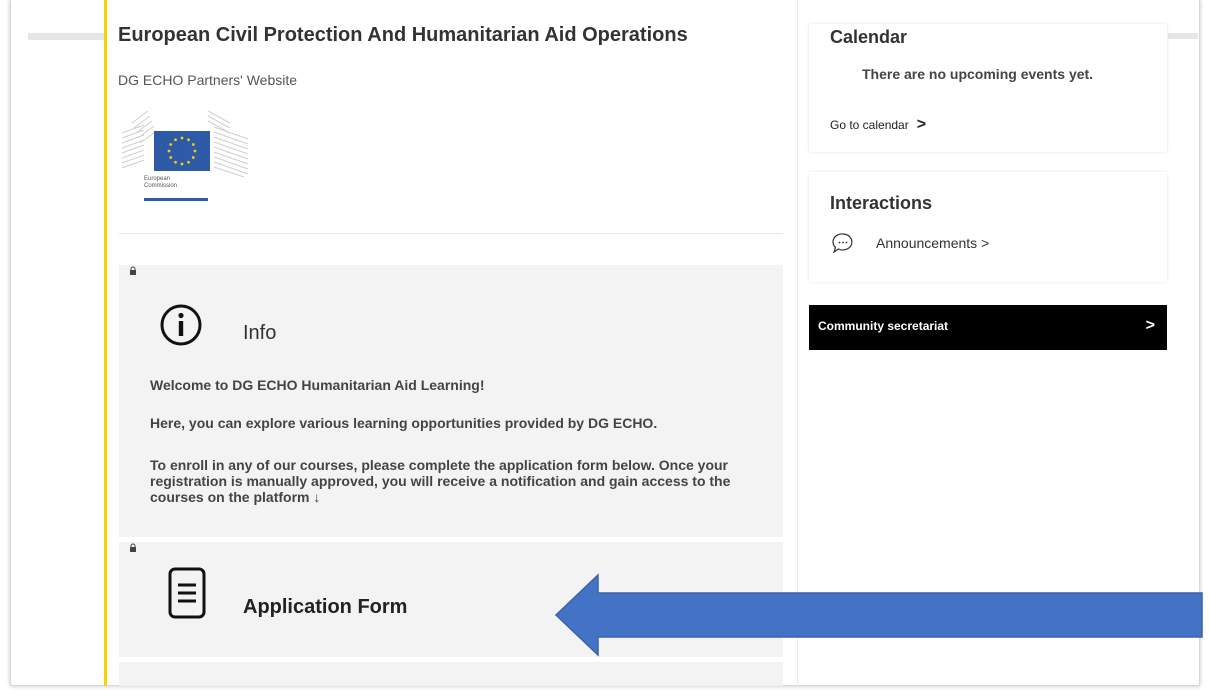 The width and height of the screenshot is (1209, 693). I want to click on logo-caption: European Commission, so click(160, 183).